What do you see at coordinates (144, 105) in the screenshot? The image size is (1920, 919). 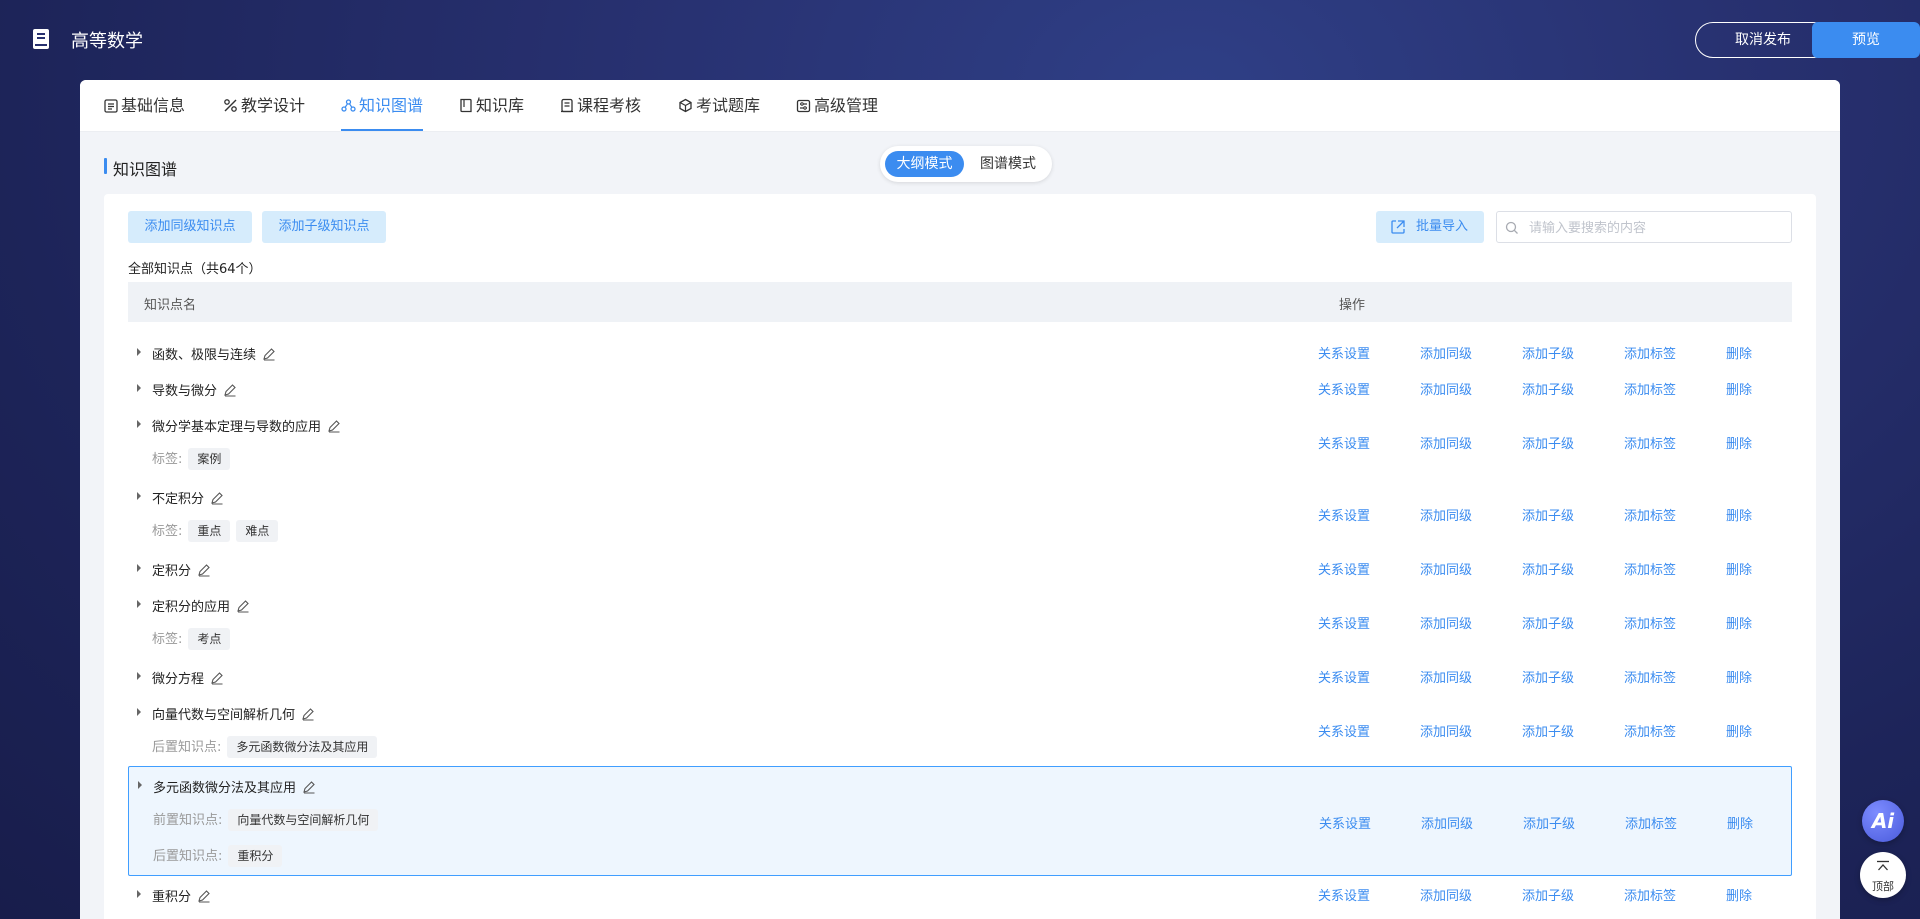 I see `tab-basic-info: 基础信息` at bounding box center [144, 105].